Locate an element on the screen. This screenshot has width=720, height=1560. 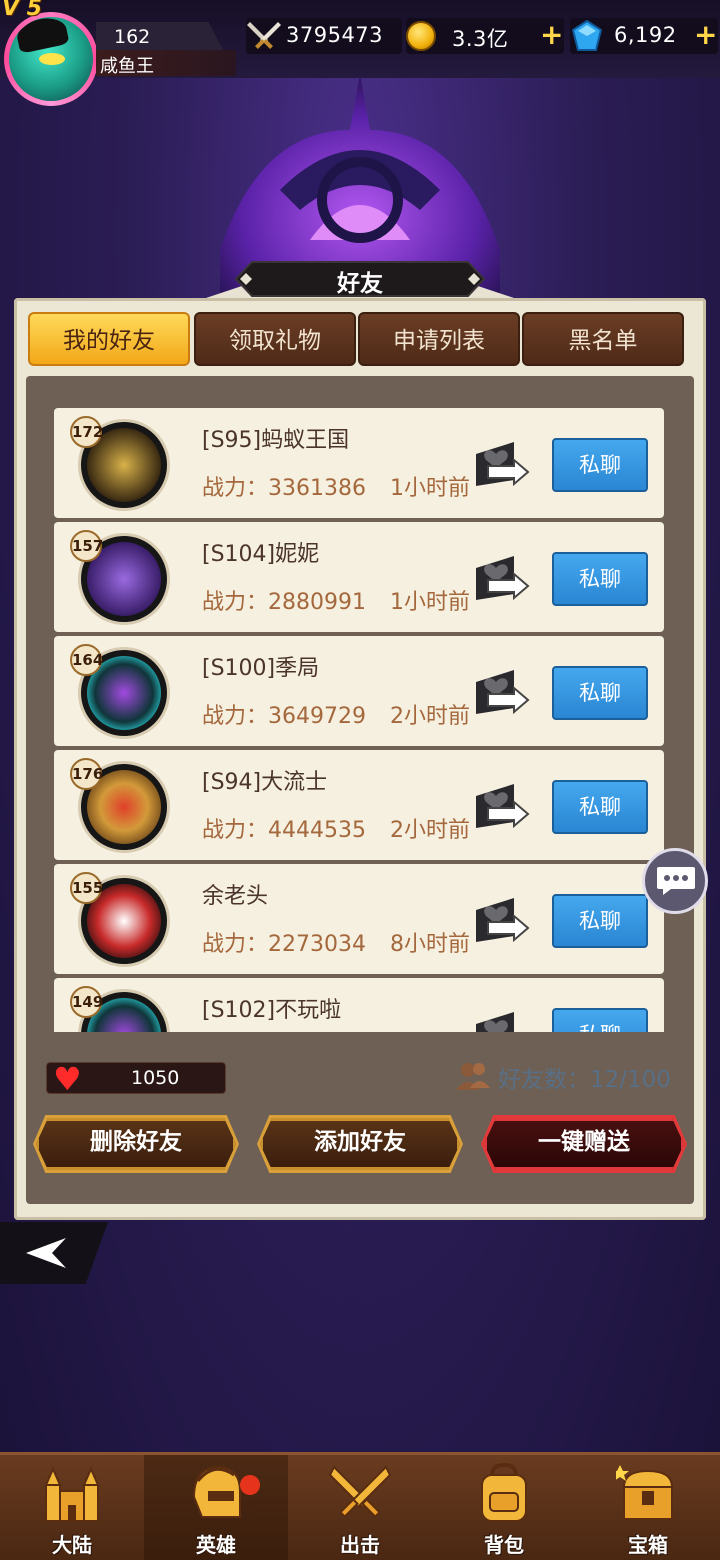
friend-row: 172 [S95]蚂蚁王国 战力：3361386 1小时前 私聊 is located at coordinates (359, 463).